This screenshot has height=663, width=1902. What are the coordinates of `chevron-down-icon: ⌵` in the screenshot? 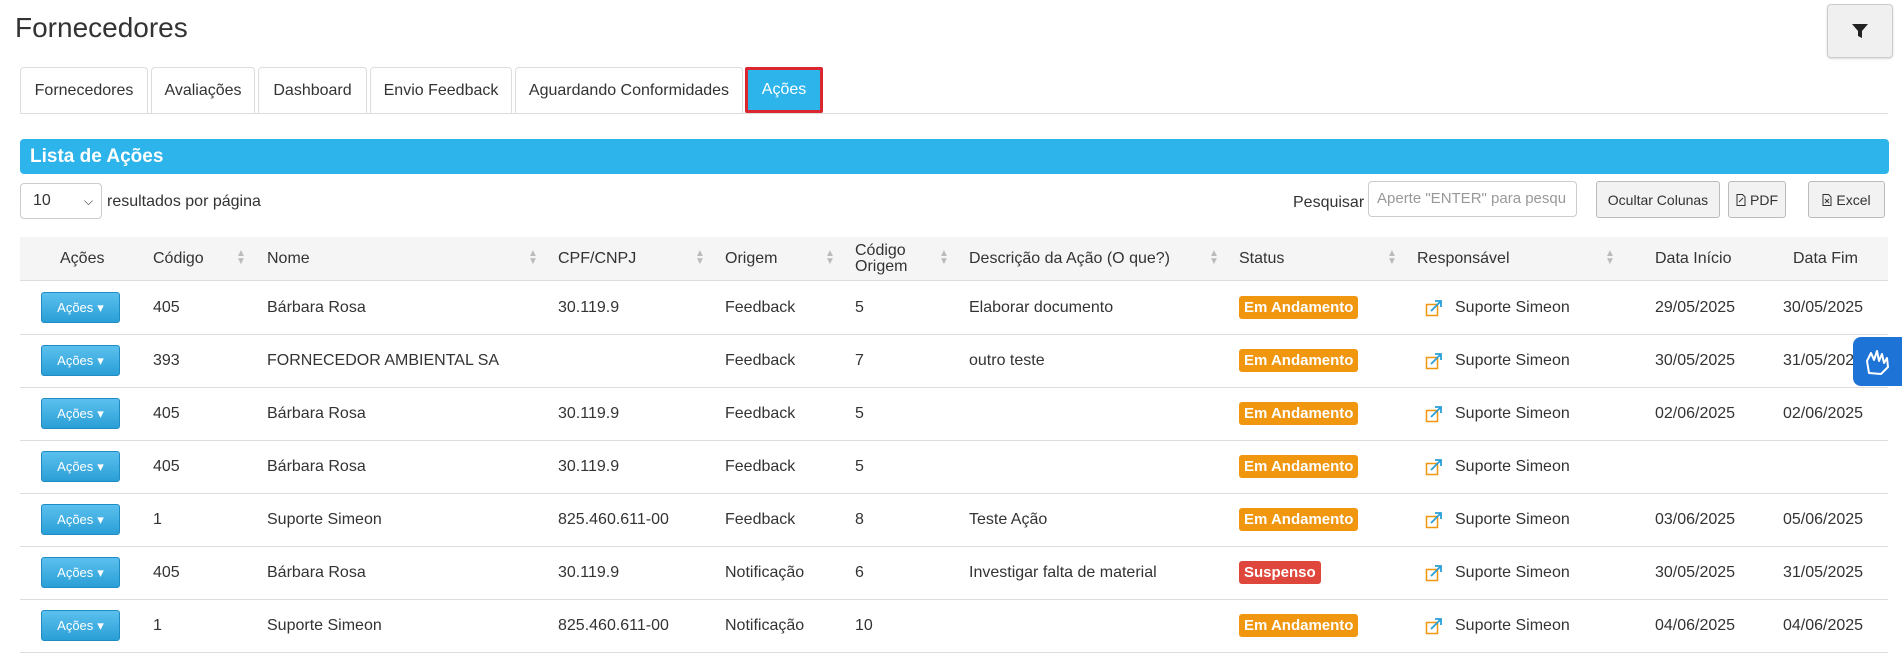 It's located at (88, 201).